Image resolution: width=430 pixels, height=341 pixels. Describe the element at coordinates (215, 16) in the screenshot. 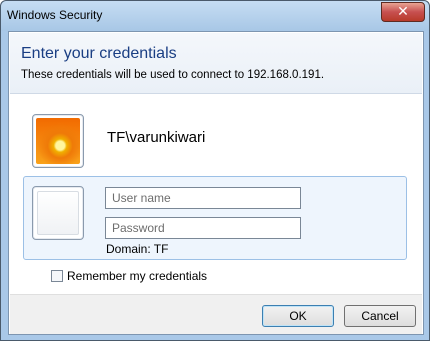

I see `title-bar: Windows Security ✕` at that location.